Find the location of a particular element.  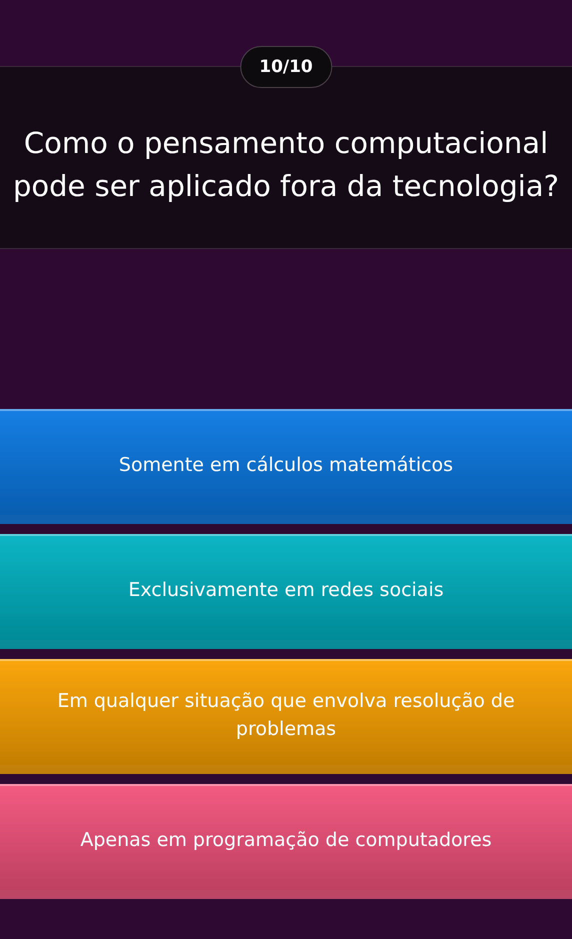

answer-button: Em qualquer situação que envolva resolução de problemas is located at coordinates (286, 716).